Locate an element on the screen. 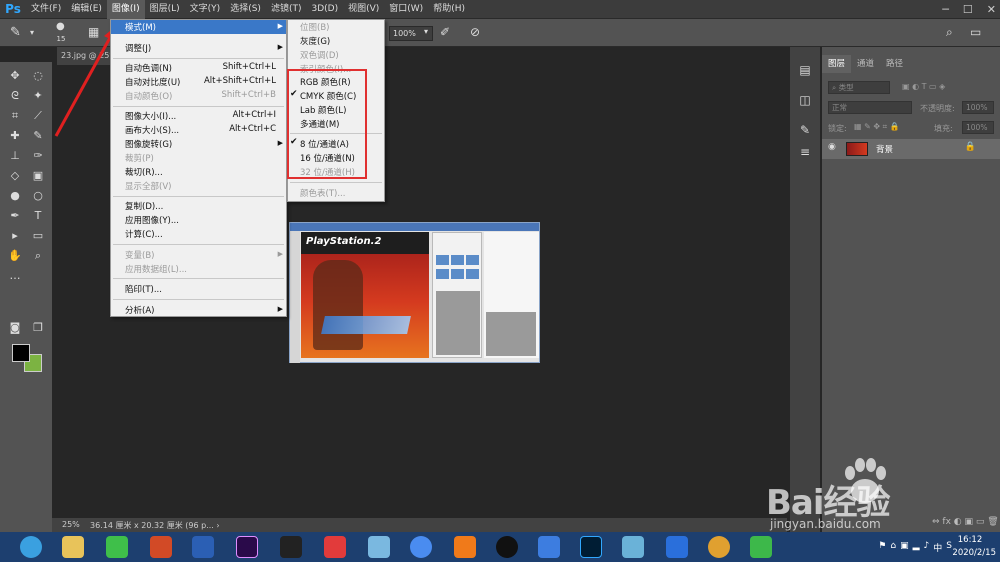 This screenshot has height=562, width=1000. document-info: 36.14 厘米 x 20.32 厘米 (96 p... › is located at coordinates (155, 525).